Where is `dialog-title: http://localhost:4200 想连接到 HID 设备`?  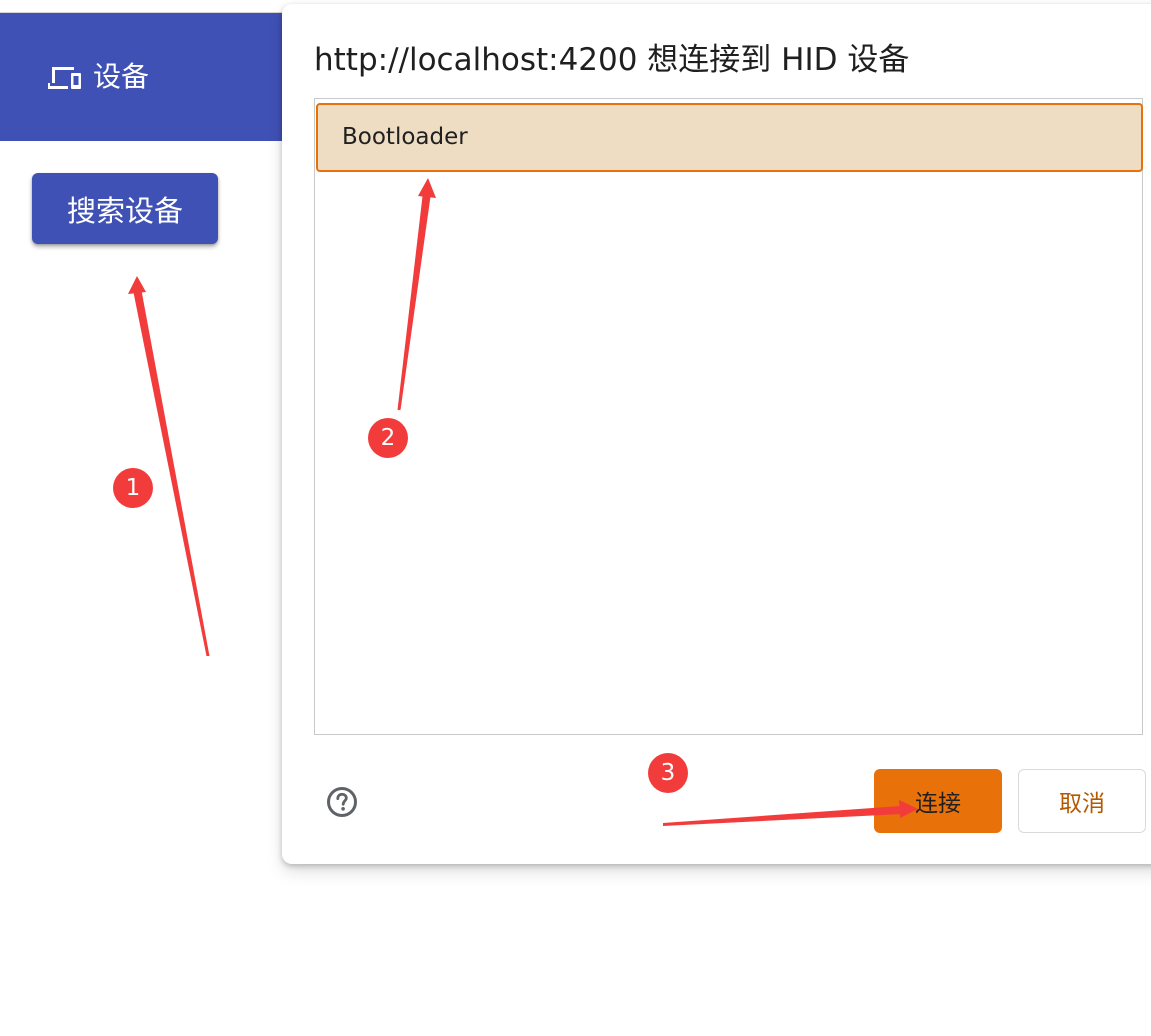 dialog-title: http://localhost:4200 想连接到 HID 设备 is located at coordinates (612, 60).